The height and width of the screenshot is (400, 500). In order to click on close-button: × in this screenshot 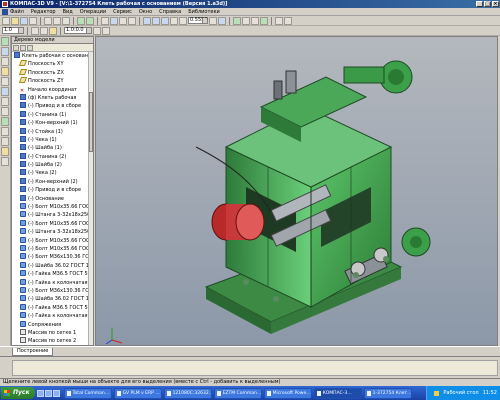, I will do `click(495, 4)`.